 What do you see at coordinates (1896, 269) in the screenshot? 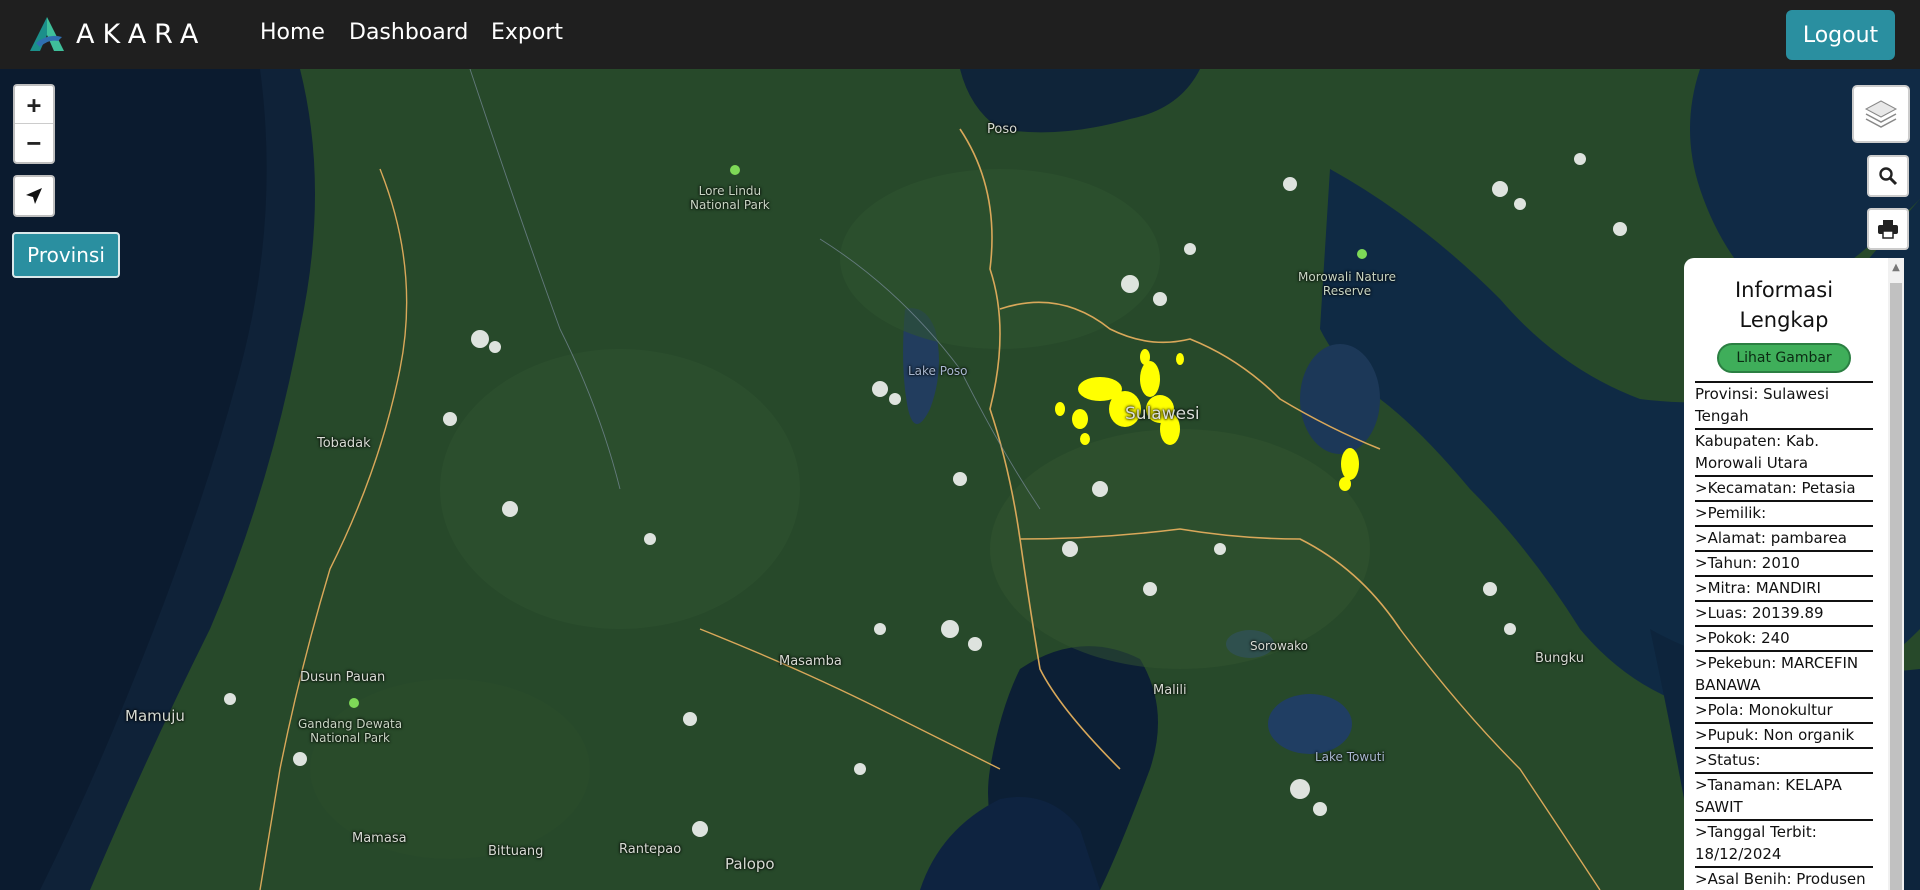
I see `scroll-up-arrow-icon: ▲` at bounding box center [1896, 269].